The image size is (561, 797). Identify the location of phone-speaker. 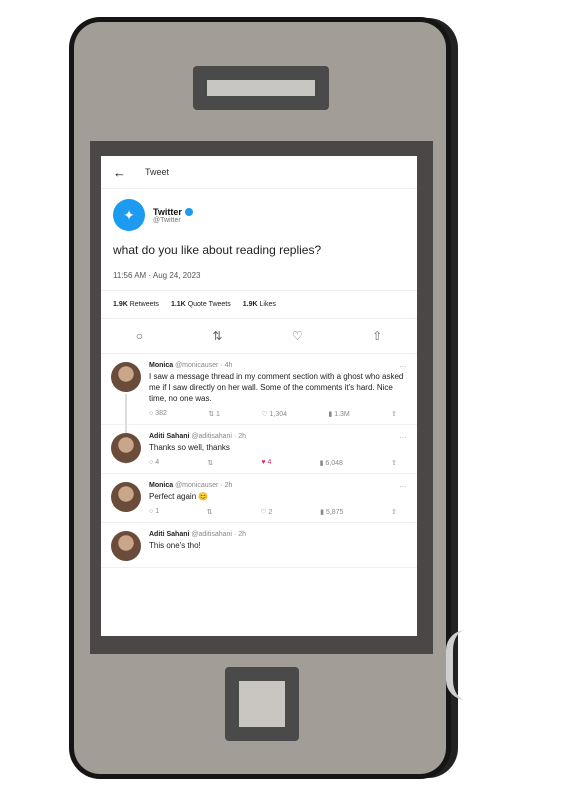
(261, 88).